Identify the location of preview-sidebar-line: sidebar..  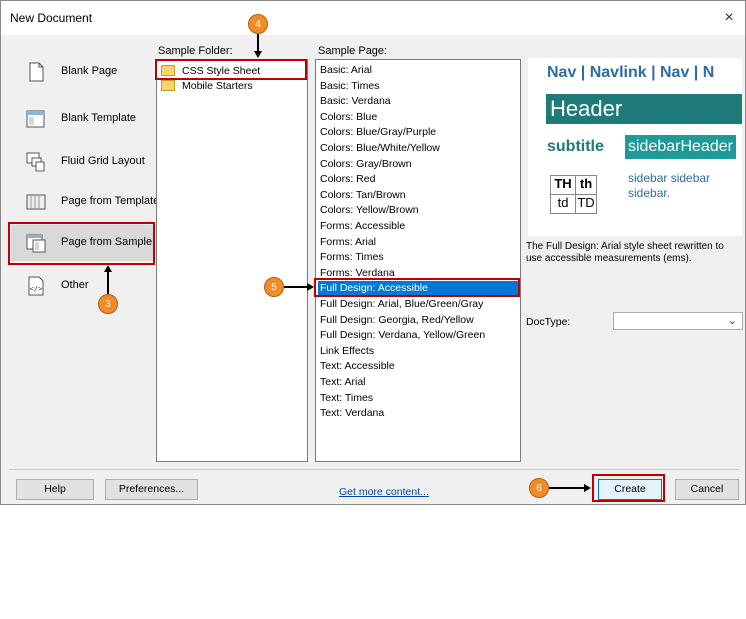
(649, 193).